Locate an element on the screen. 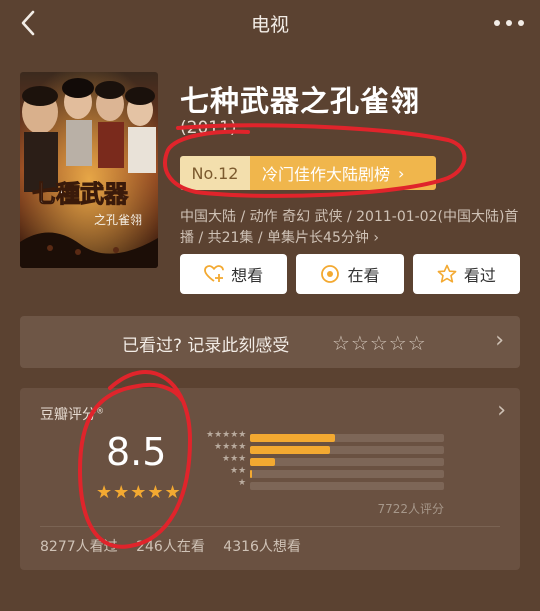 The width and height of the screenshot is (540, 611). rater-count: 7722人评分 is located at coordinates (410, 509).